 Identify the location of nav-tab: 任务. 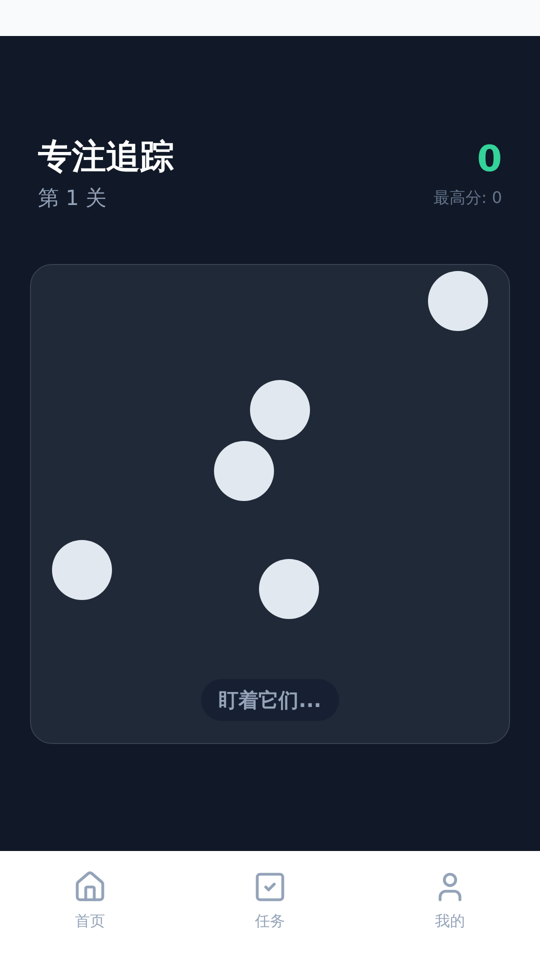
(270, 905).